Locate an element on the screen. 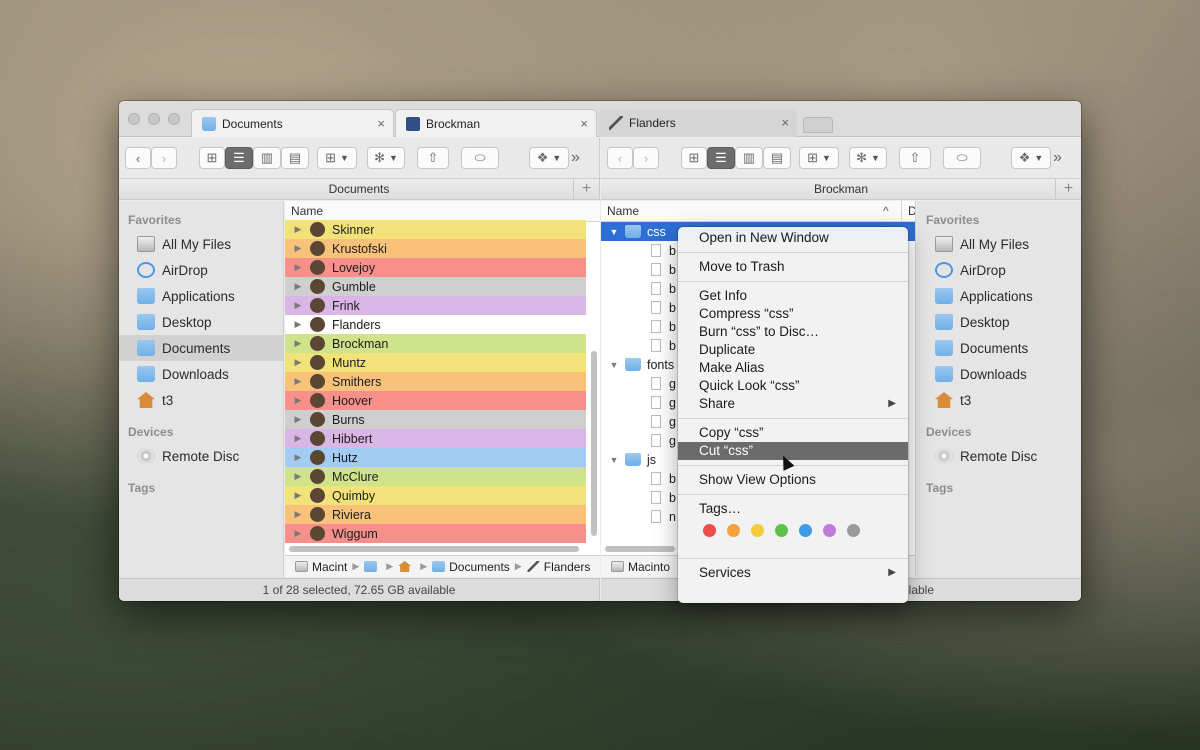  breadcrumb-item: Macint is located at coordinates (329, 567).